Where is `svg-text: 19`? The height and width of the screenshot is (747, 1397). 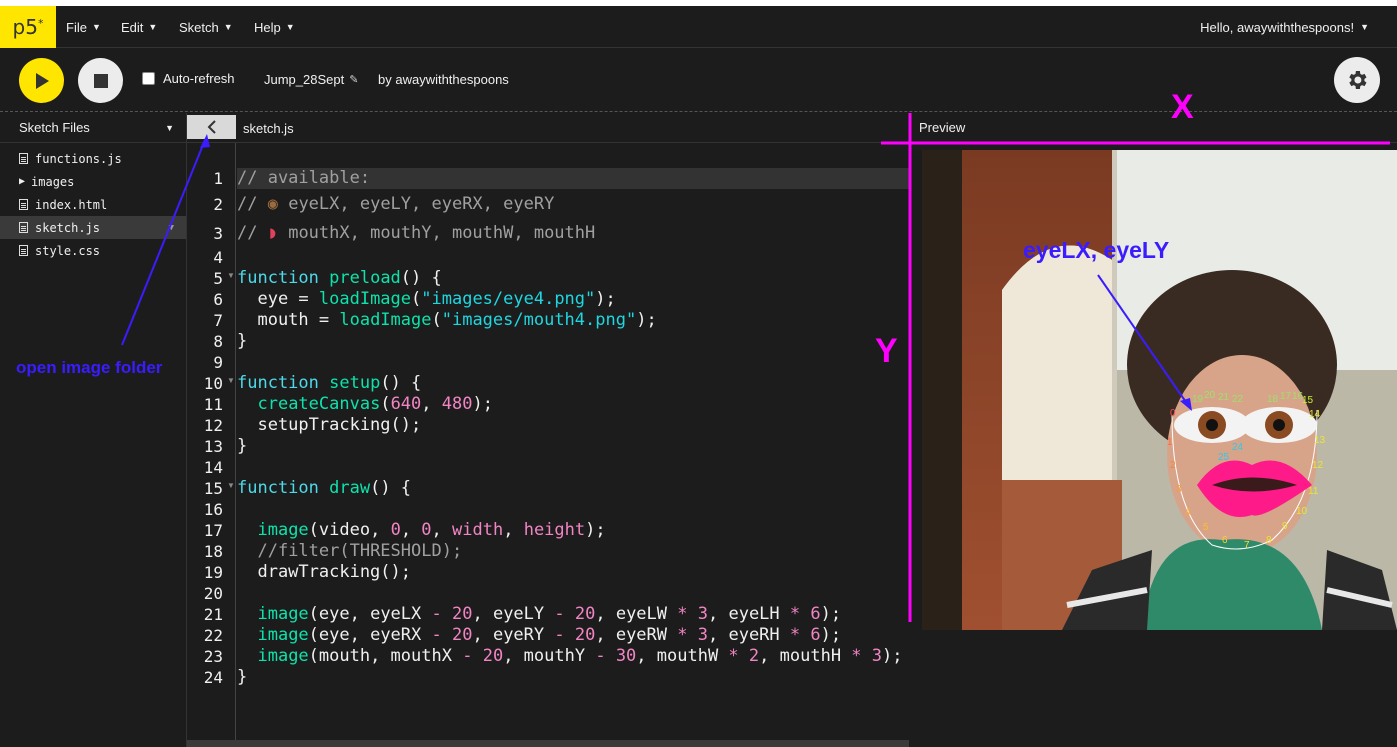 svg-text: 19 is located at coordinates (1198, 399).